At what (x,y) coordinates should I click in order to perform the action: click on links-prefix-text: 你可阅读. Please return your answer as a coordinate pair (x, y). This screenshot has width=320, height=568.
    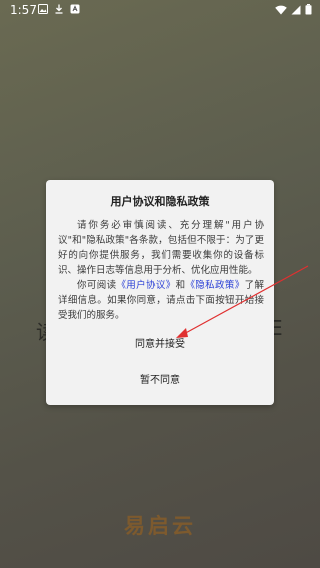
    Looking at the image, I should click on (97, 285).